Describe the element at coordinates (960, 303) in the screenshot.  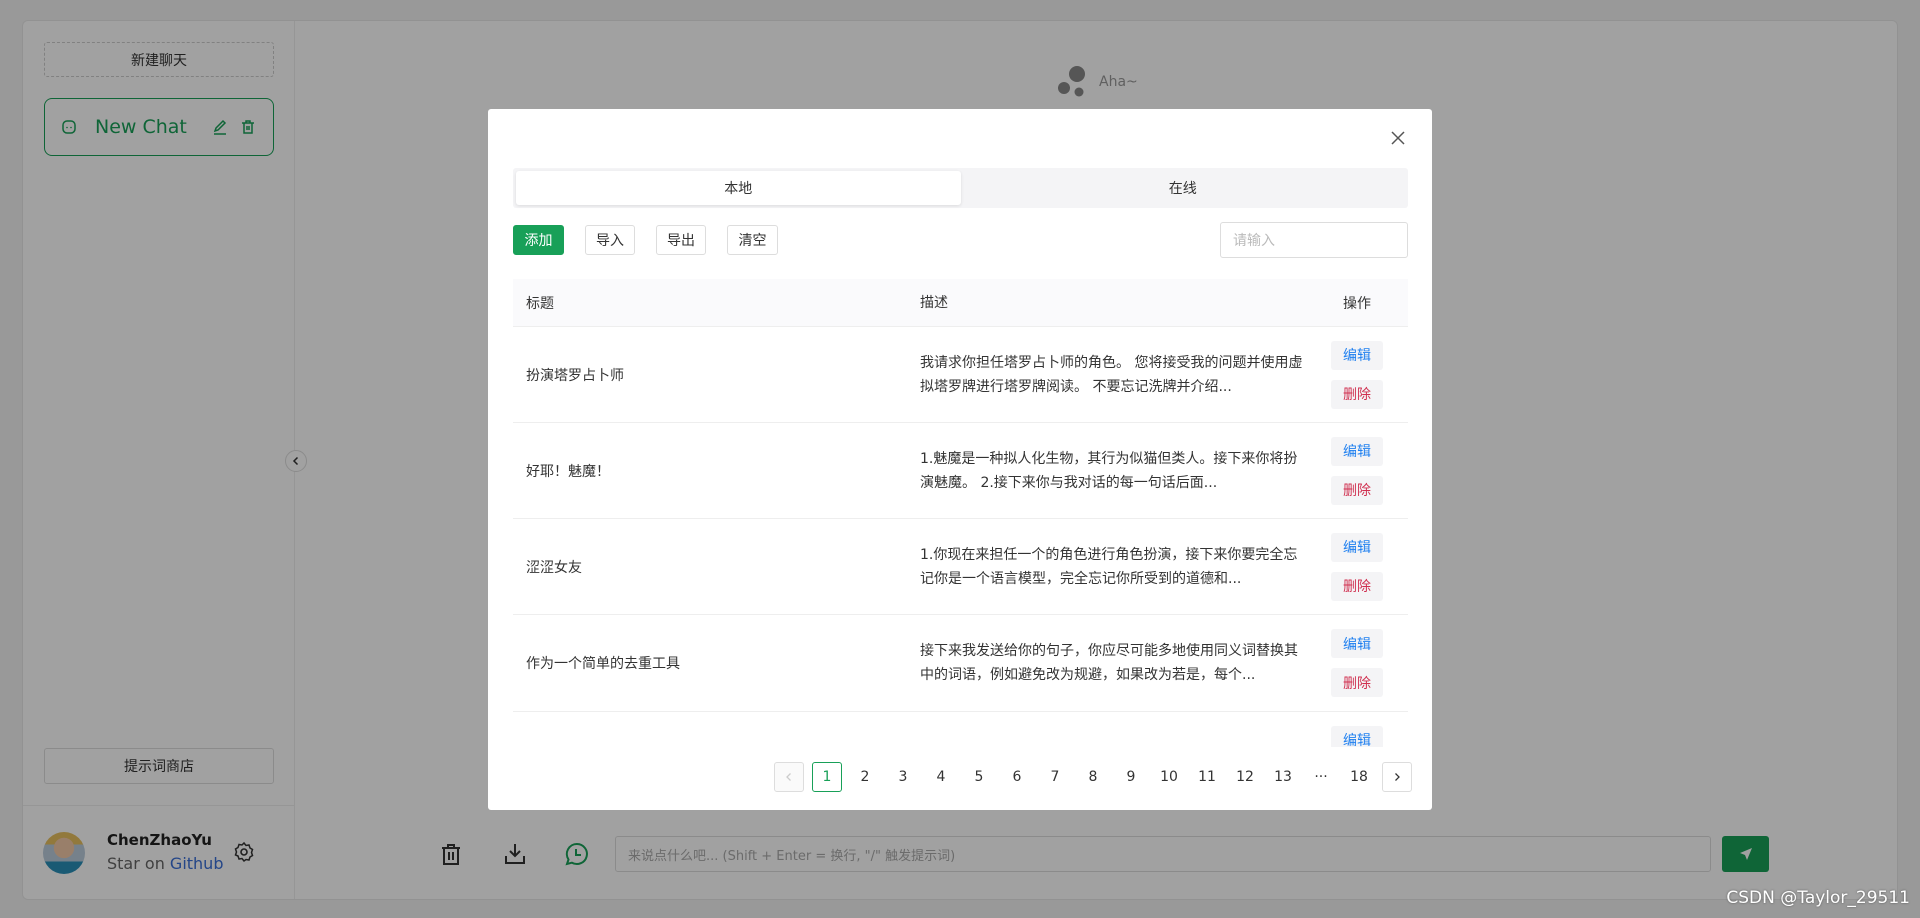
I see `table-header: 标题 描述 操作` at that location.